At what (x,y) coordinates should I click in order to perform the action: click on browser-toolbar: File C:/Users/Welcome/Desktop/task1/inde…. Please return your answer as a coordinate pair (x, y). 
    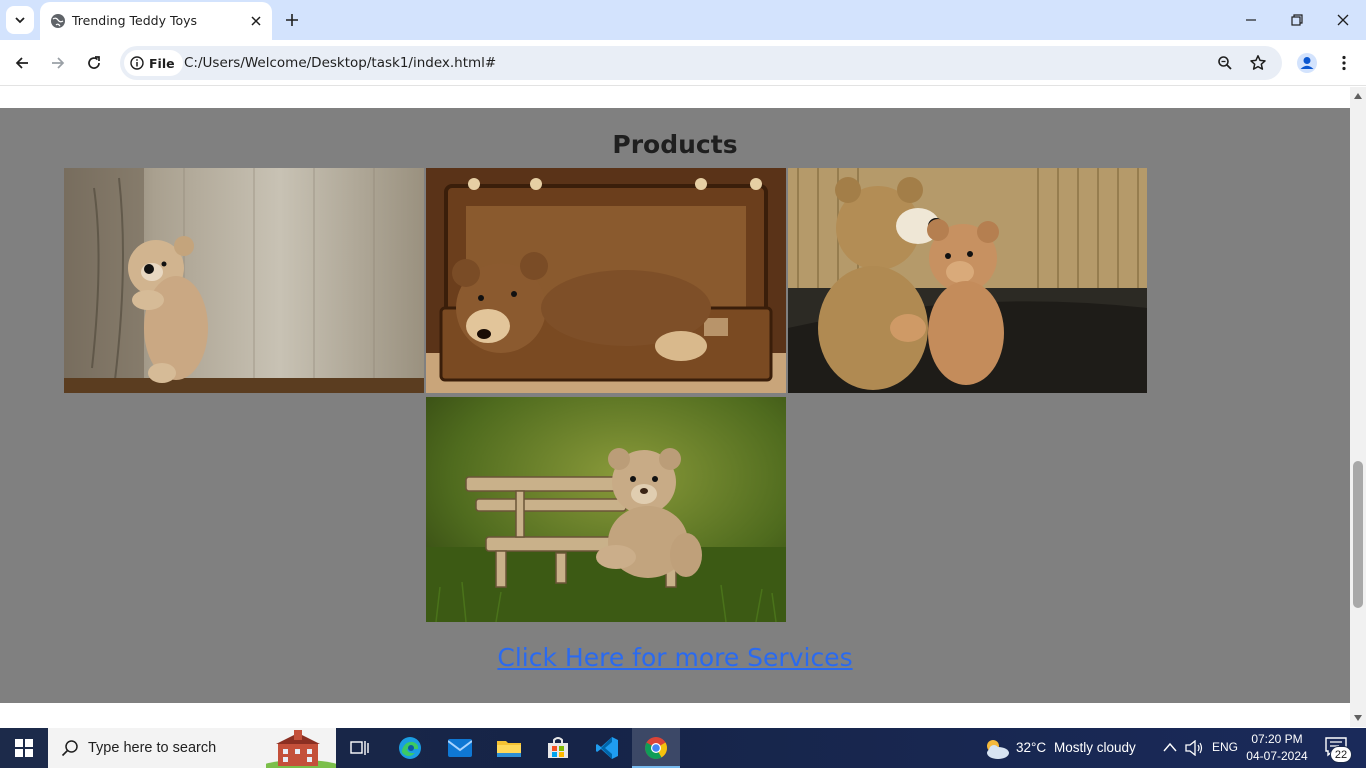
    Looking at the image, I should click on (683, 63).